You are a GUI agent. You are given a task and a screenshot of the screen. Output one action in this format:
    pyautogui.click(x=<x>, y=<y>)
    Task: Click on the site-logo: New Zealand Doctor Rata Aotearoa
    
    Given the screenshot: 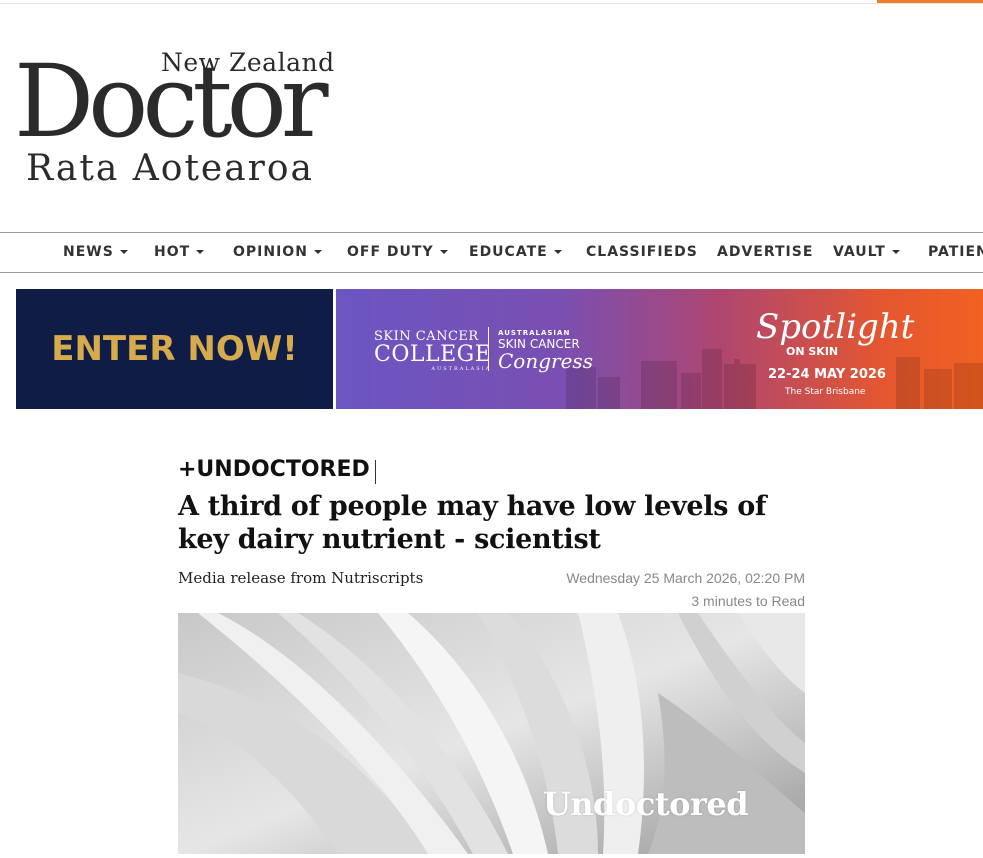 What is the action you would take?
    pyautogui.click(x=180, y=118)
    